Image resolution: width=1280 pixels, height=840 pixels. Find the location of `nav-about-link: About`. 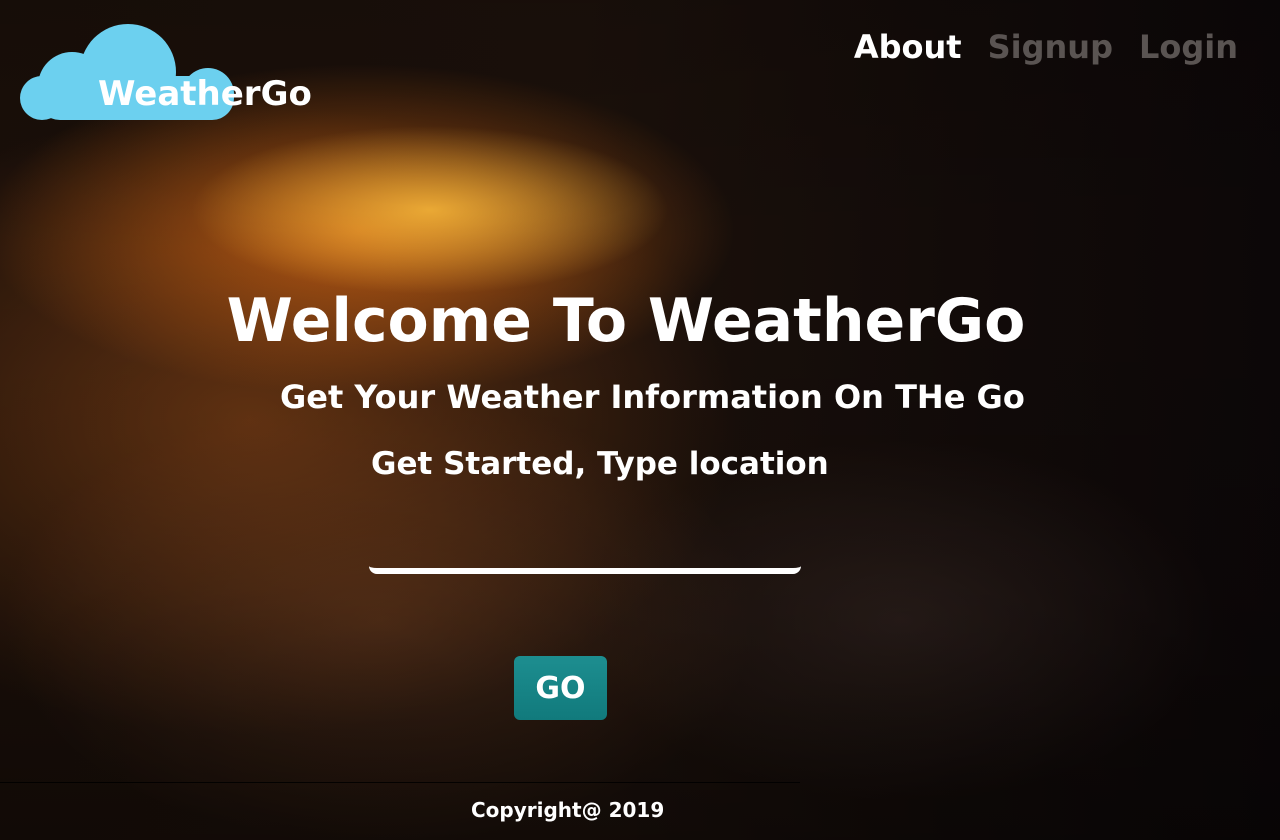

nav-about-link: About is located at coordinates (908, 47).